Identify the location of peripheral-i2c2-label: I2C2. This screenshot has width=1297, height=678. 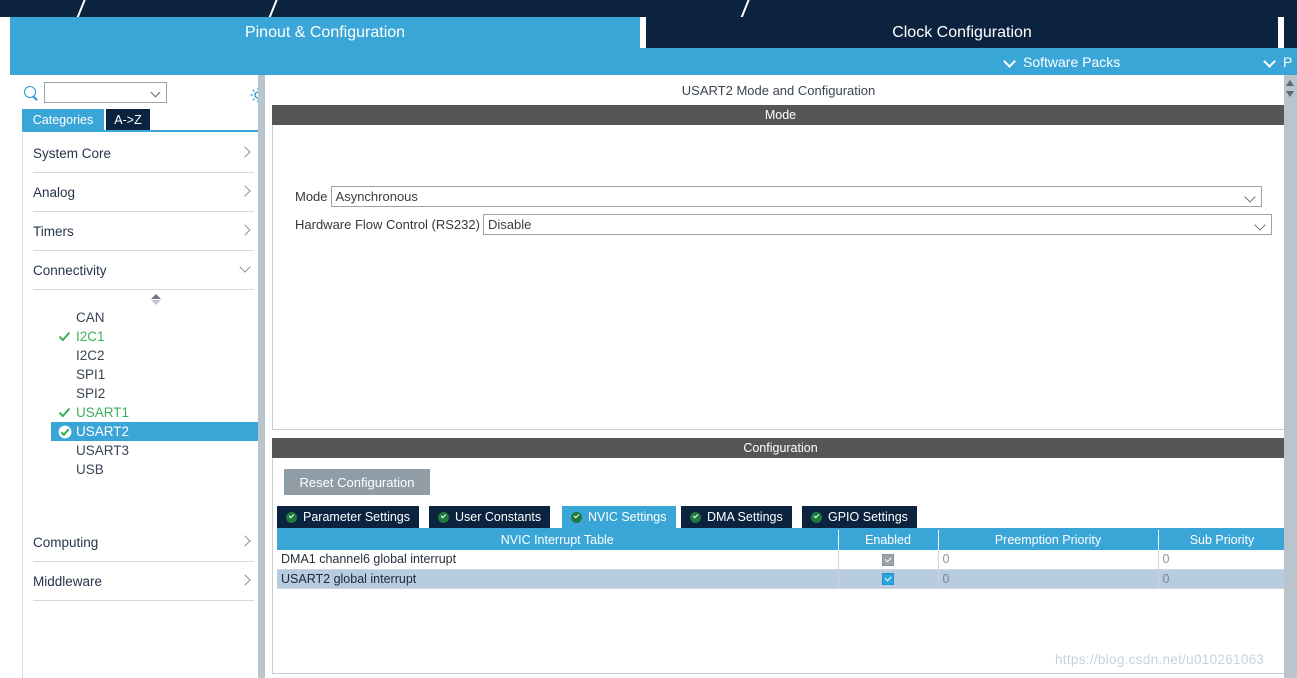
(90, 355).